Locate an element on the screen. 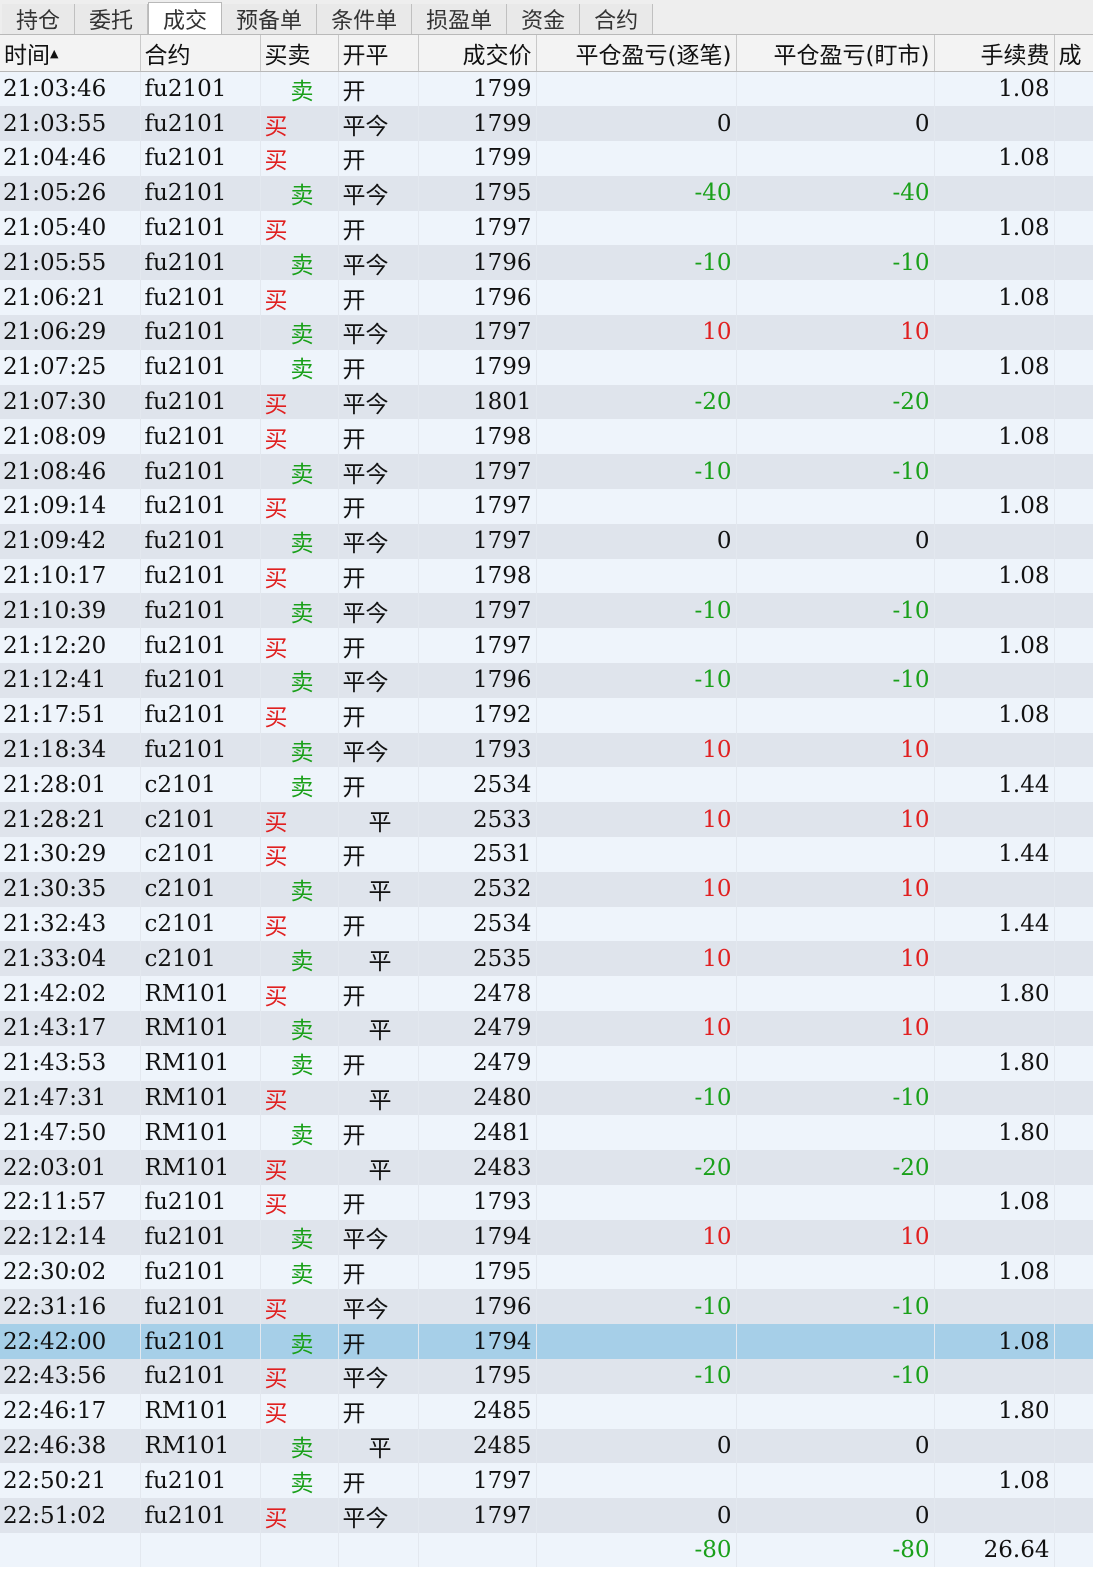 The width and height of the screenshot is (1093, 1576). tab-4: 条件单 is located at coordinates (365, 19).